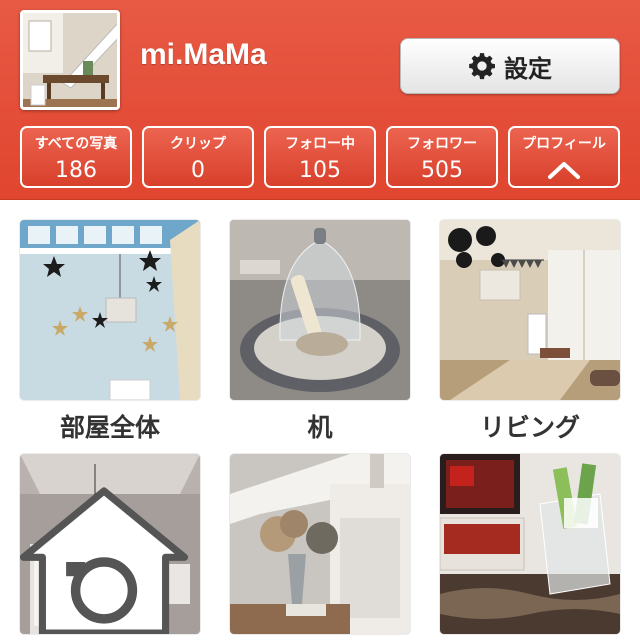  I want to click on stat-all-photos: すべての写真 186, so click(76, 157).